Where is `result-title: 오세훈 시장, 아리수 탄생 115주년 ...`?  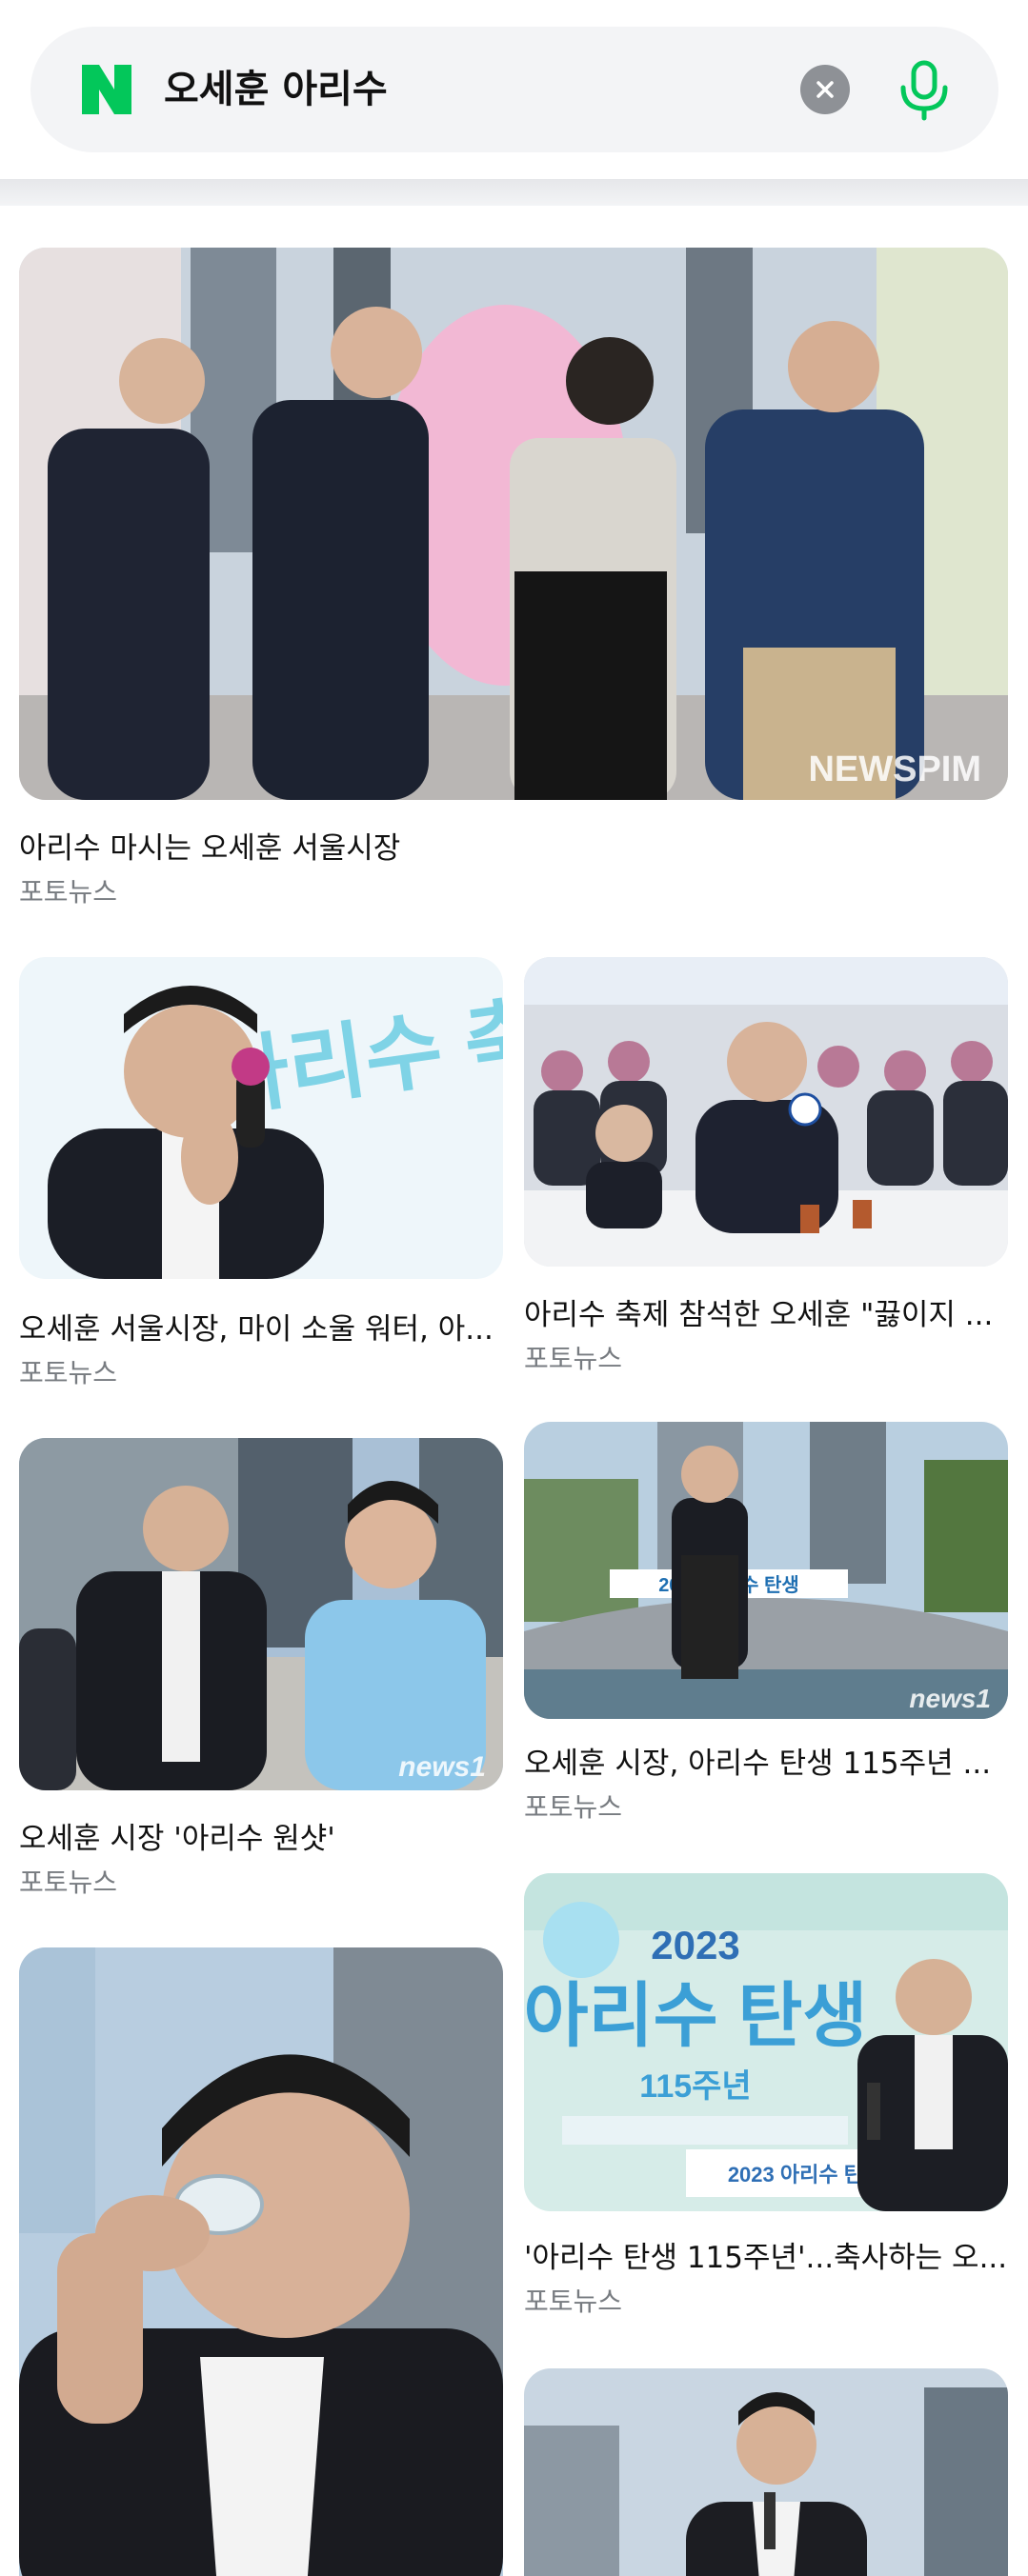 result-title: 오세훈 시장, 아리수 탄생 115주년 ... is located at coordinates (766, 1761).